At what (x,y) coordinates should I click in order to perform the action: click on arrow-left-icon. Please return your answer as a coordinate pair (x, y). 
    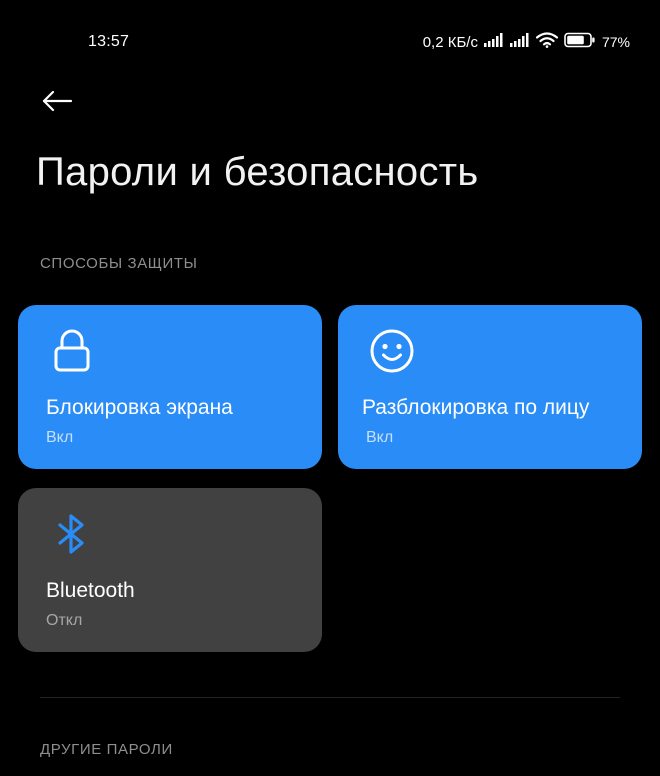
    Looking at the image, I should click on (57, 103).